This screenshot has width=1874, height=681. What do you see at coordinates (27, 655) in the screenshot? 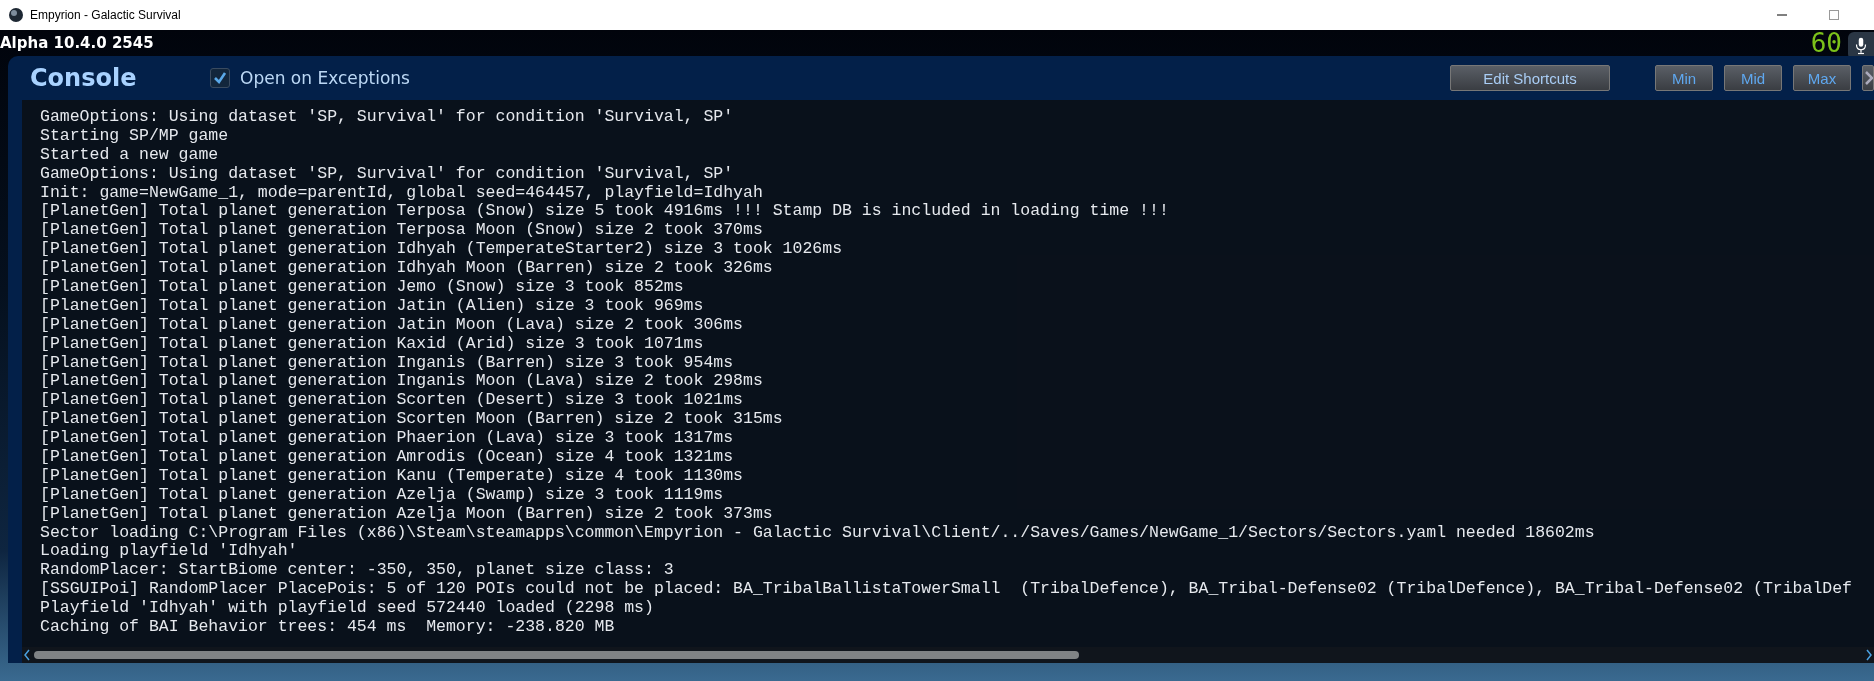
I see `scroll-left-icon` at bounding box center [27, 655].